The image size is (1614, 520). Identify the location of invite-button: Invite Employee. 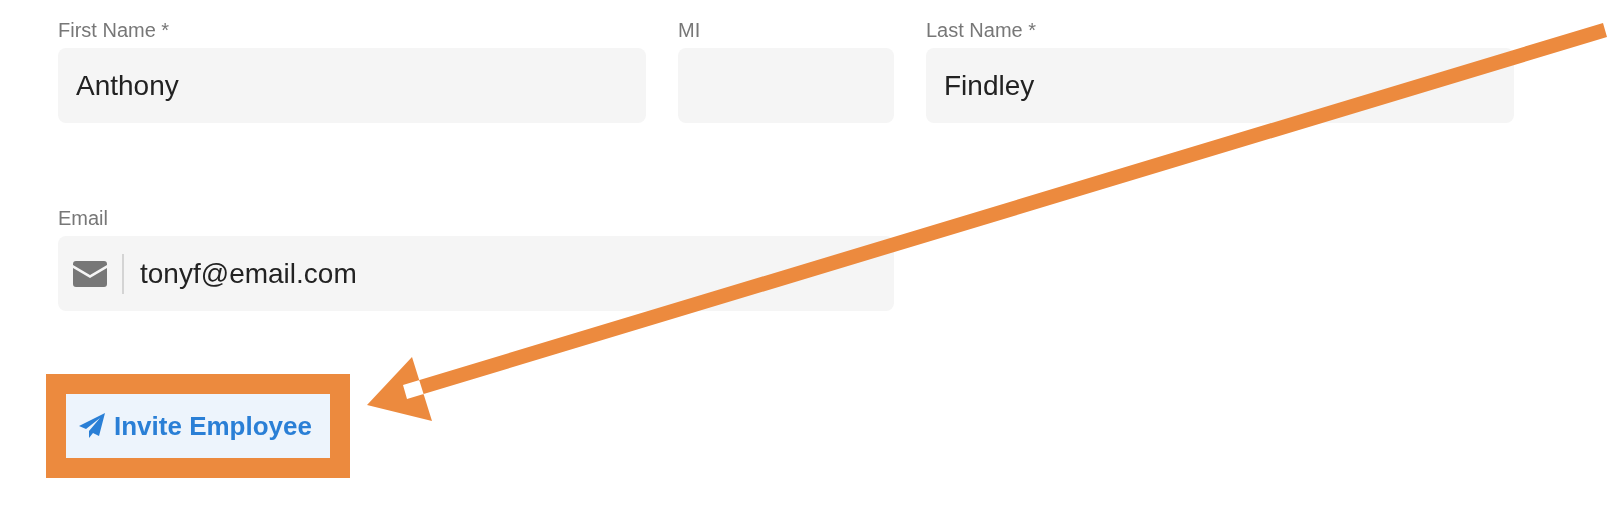
(198, 426).